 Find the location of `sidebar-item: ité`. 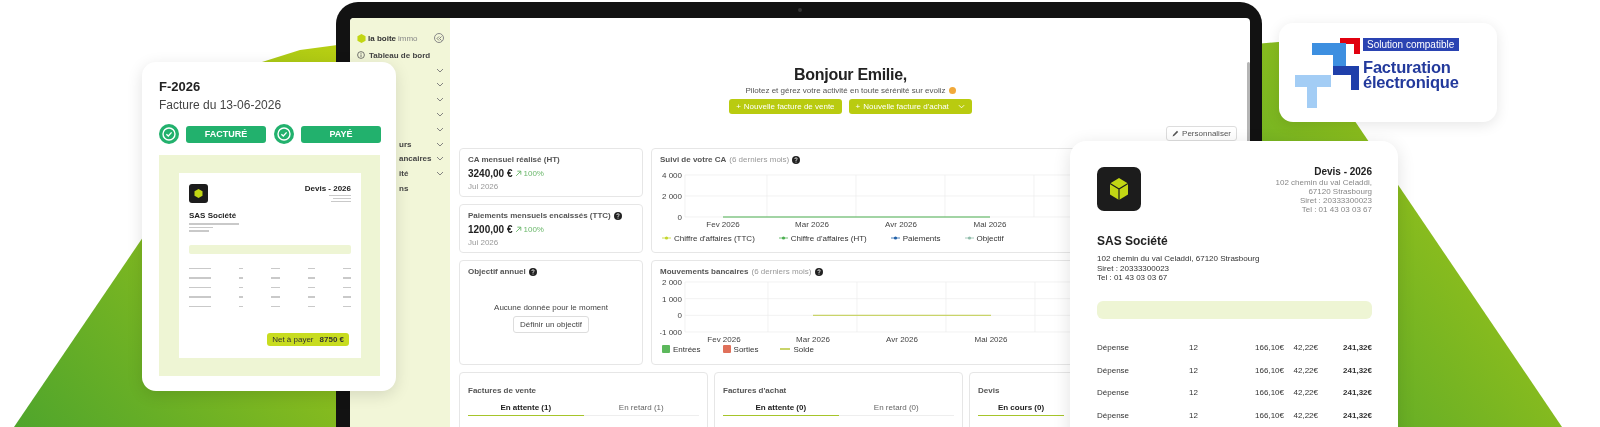

sidebar-item: ité is located at coordinates (404, 174).